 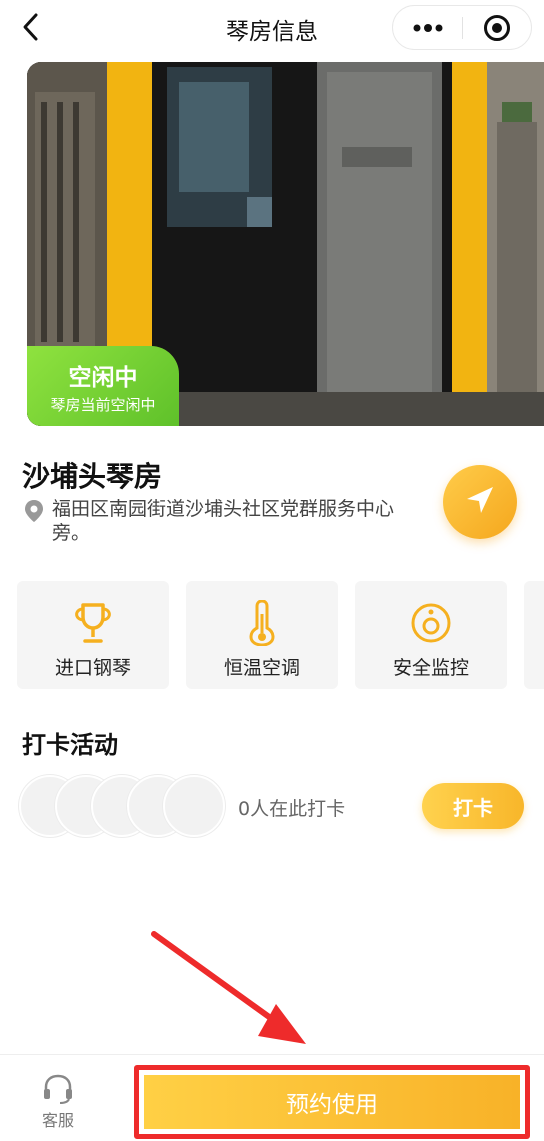 What do you see at coordinates (103, 378) in the screenshot?
I see `status-title: 空闲中` at bounding box center [103, 378].